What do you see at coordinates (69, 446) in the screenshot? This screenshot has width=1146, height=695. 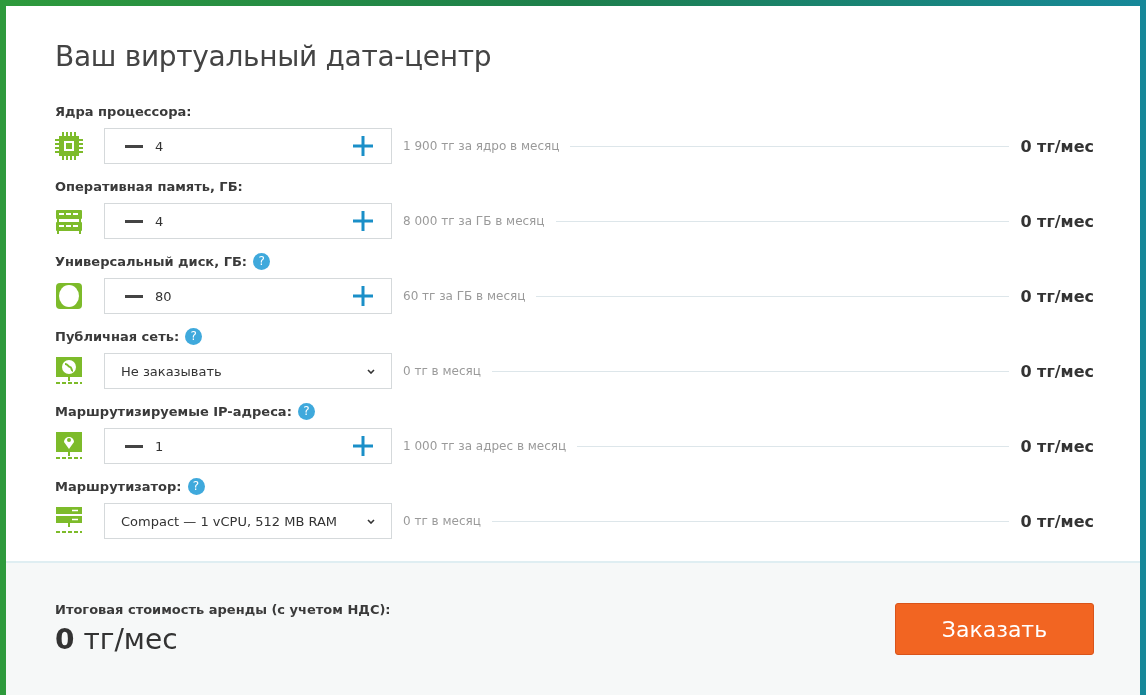 I see `map-pin-network-icon` at bounding box center [69, 446].